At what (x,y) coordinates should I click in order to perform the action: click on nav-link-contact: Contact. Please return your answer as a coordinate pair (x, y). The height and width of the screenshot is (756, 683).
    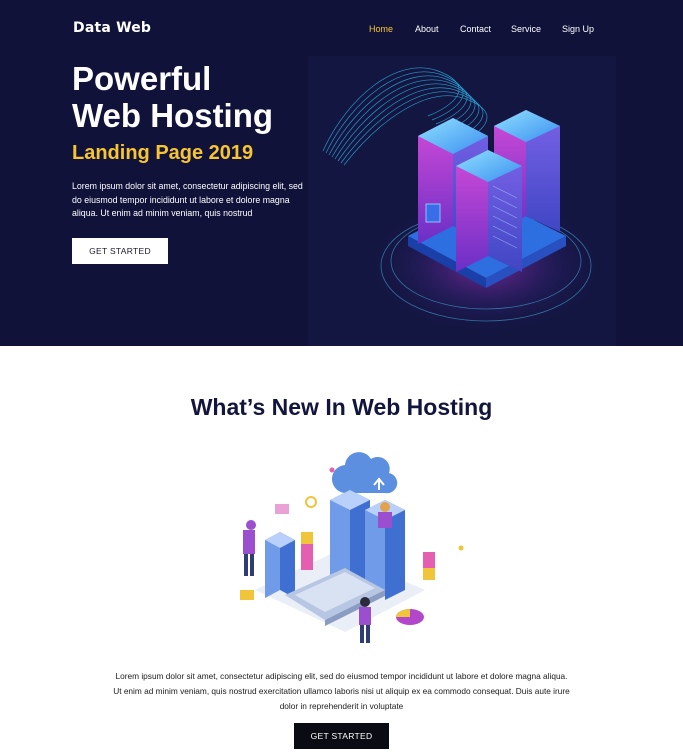
    Looking at the image, I should click on (475, 29).